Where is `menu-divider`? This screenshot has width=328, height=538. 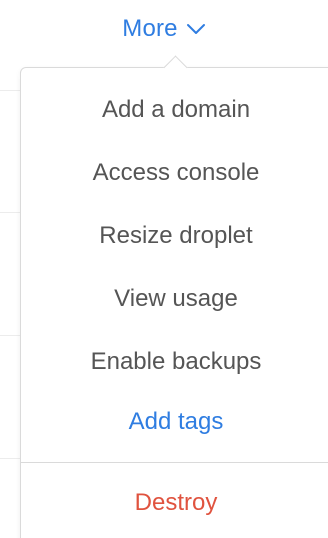 menu-divider is located at coordinates (174, 462).